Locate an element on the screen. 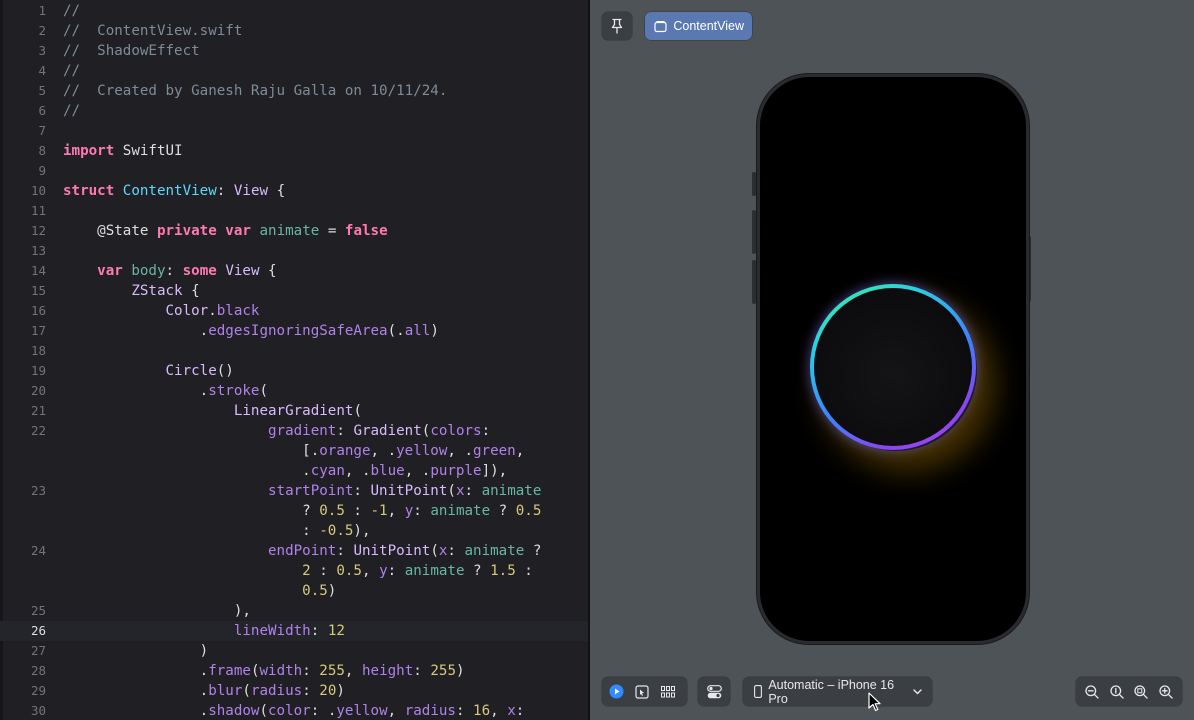  code-line: 24 endPoint: UnitPoint(x: animate ? is located at coordinates (294, 551).